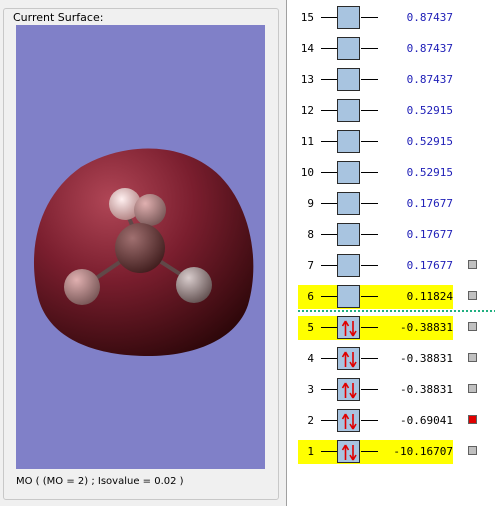 The height and width of the screenshot is (506, 495). Describe the element at coordinates (472, 419) in the screenshot. I see `selected-surface-marker` at that location.